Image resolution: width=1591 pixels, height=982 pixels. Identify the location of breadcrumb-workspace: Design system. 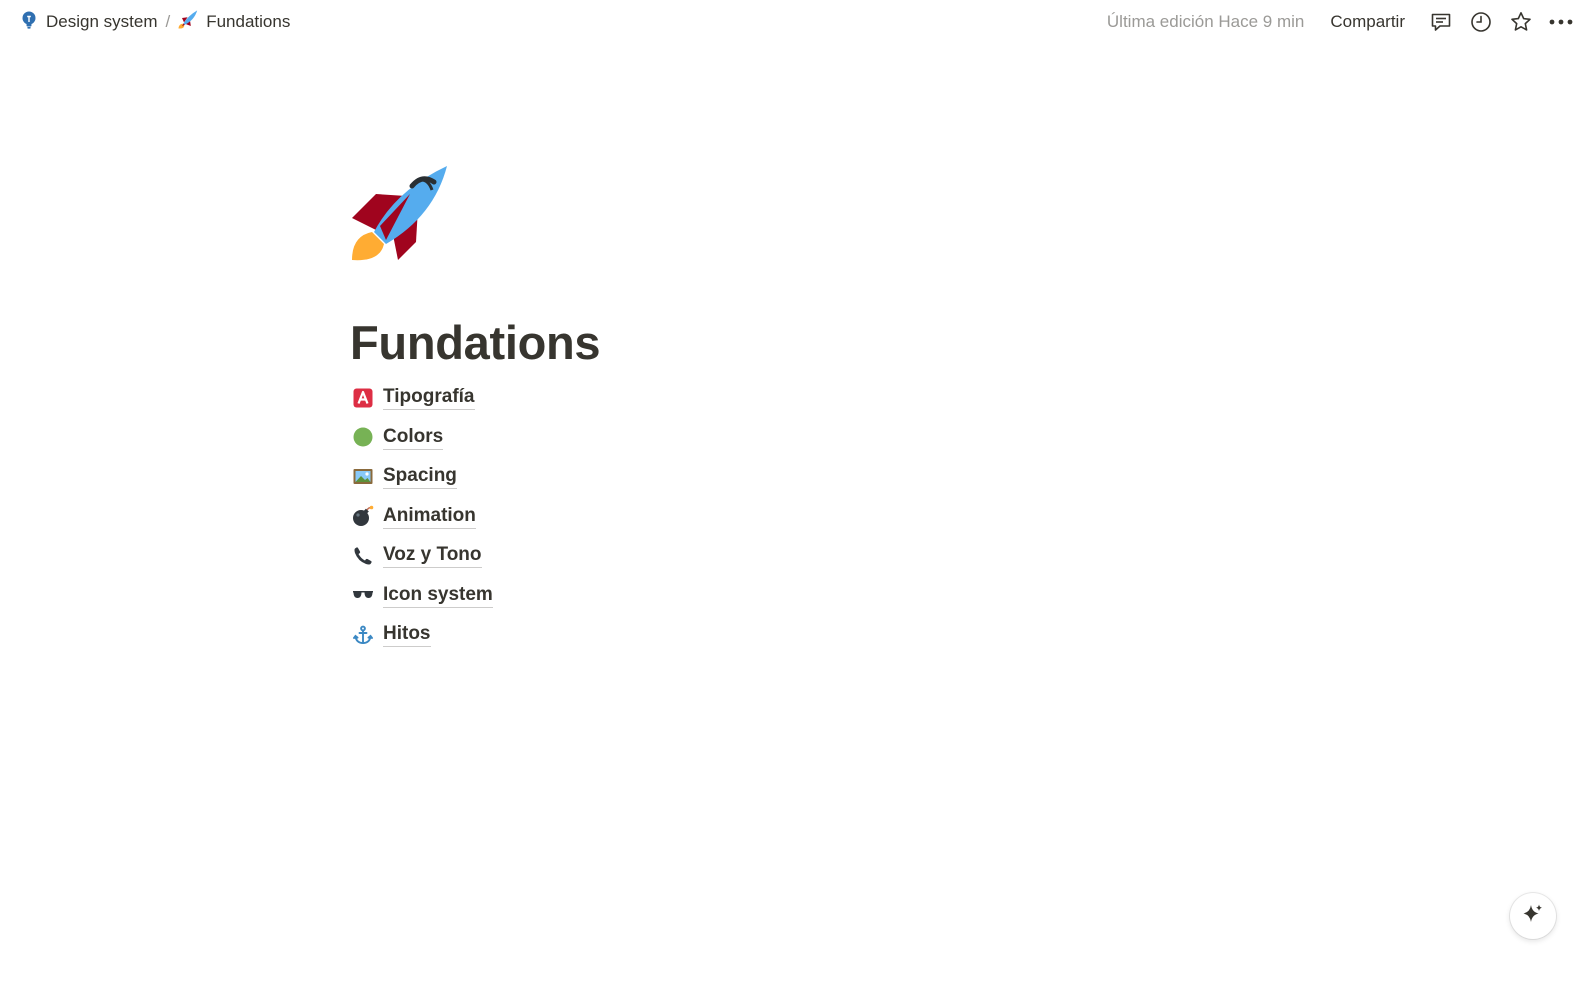
(88, 22).